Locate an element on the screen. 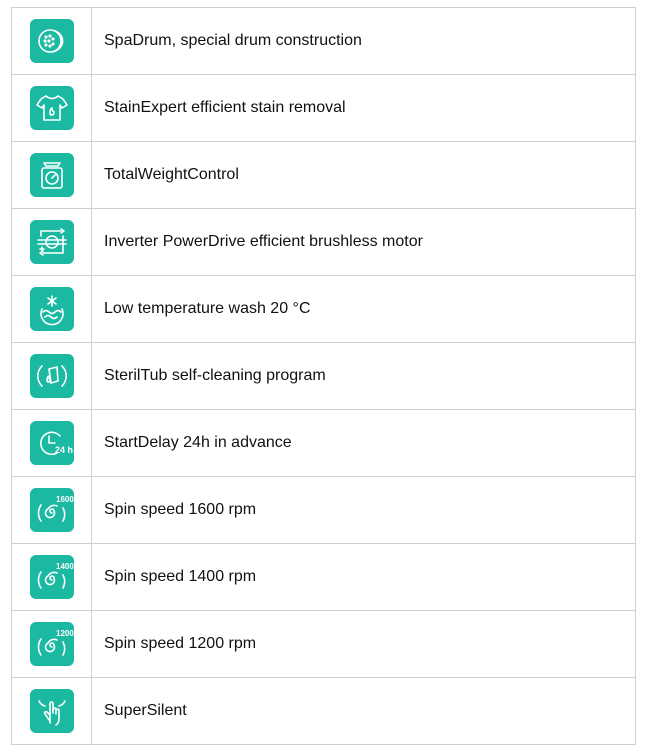  feature-label: SpaDrum, special drum construction is located at coordinates (363, 41).